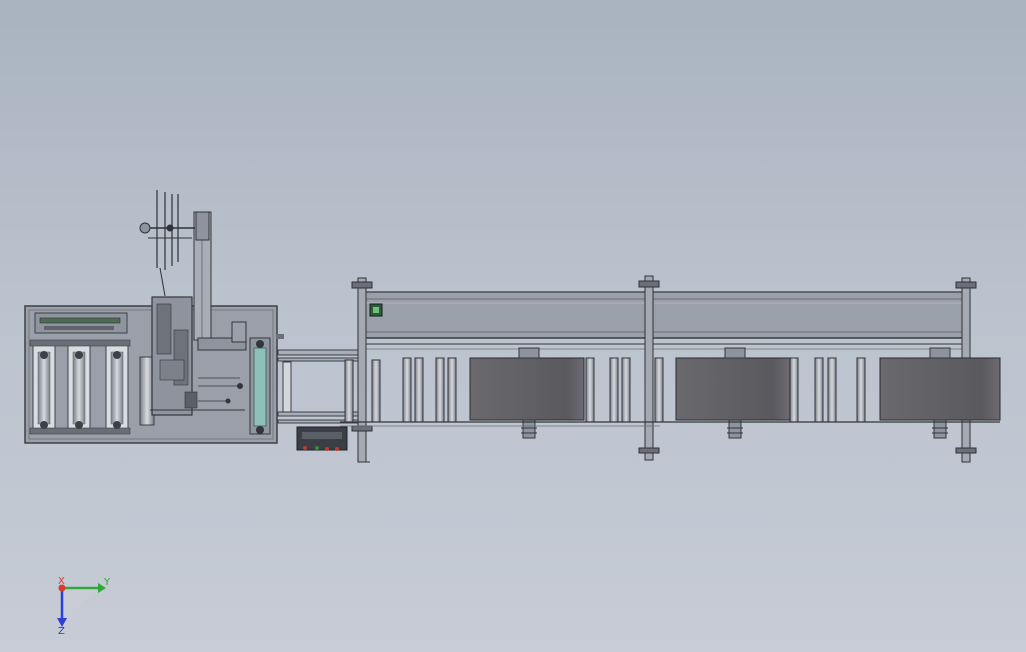 The height and width of the screenshot is (652, 1026). I want to click on y-axis-label: Y, so click(107, 582).